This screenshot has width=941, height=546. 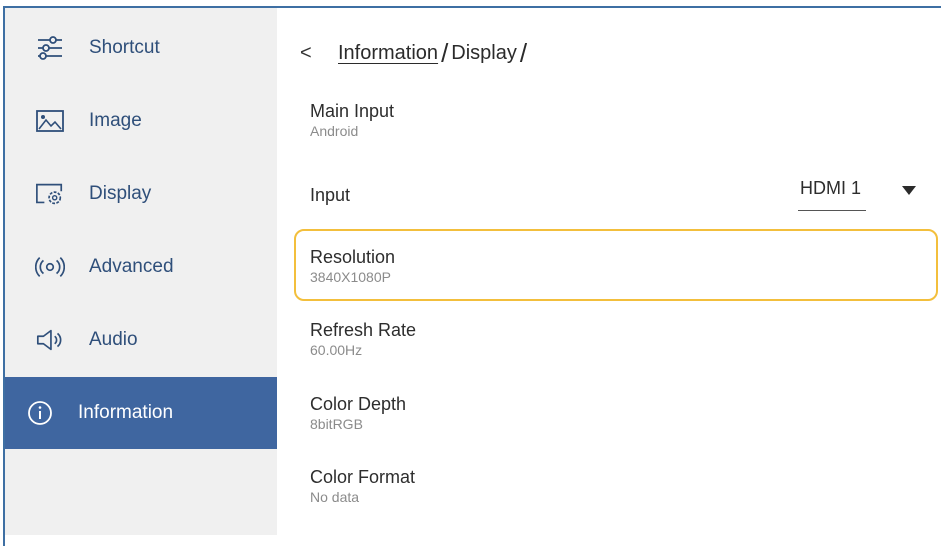 I want to click on info-icon, so click(x=40, y=413).